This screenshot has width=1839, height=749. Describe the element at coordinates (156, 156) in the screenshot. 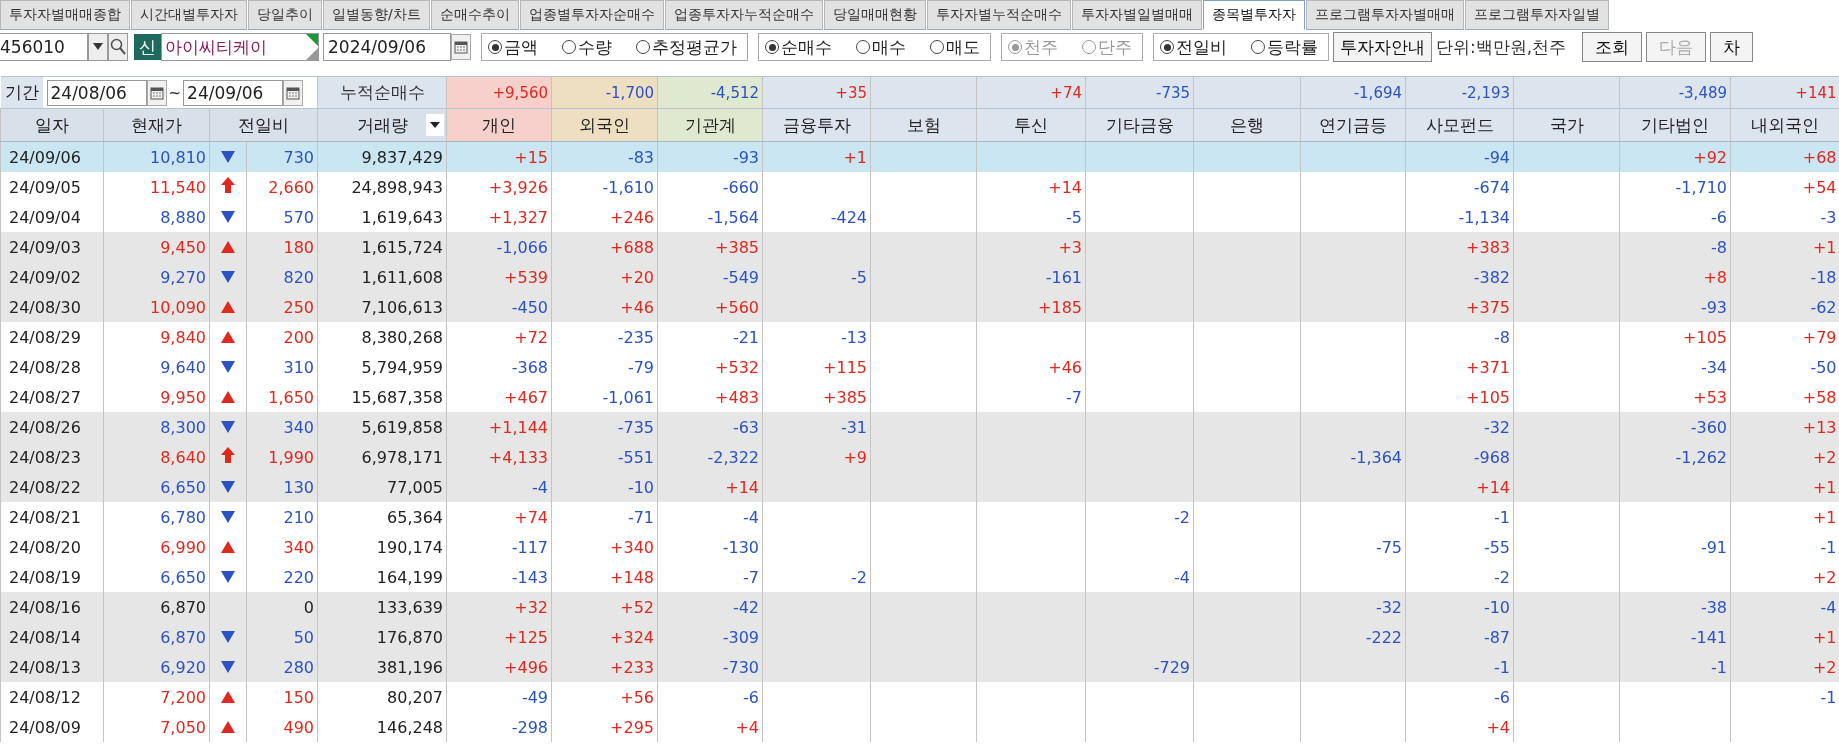

I see `table-cell: 10,810` at that location.